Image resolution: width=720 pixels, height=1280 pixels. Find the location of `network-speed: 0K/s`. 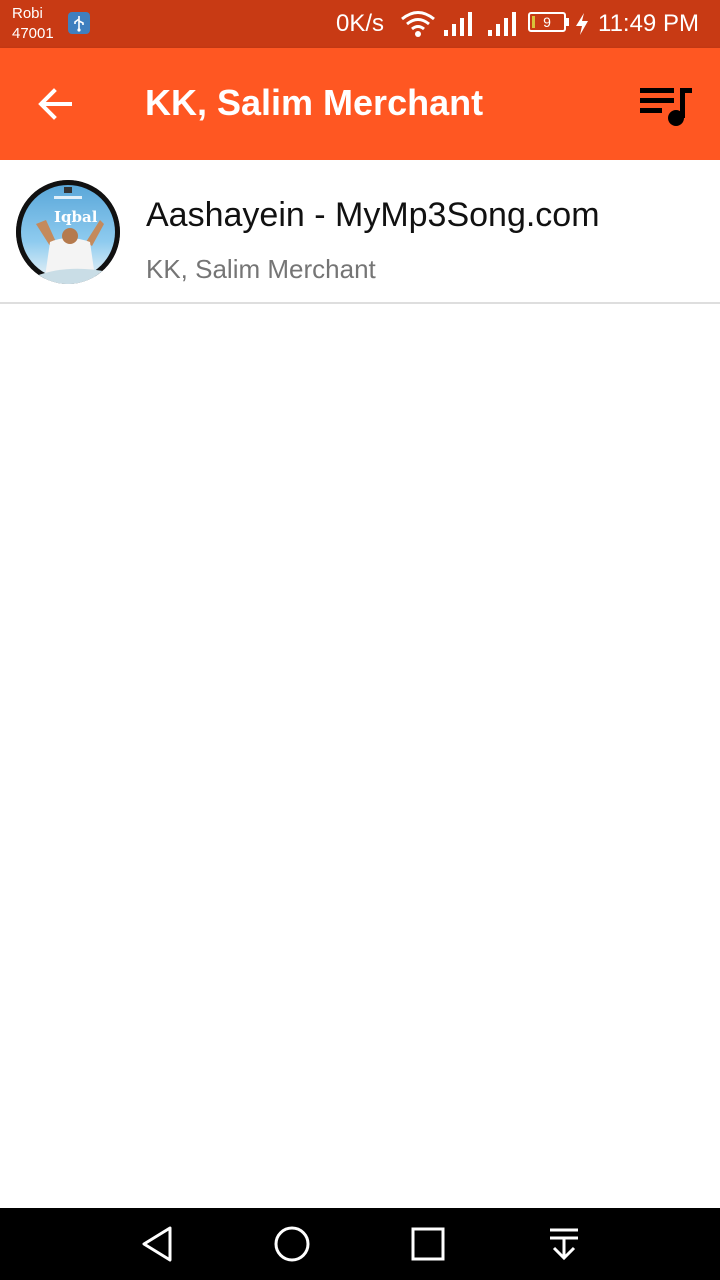

network-speed: 0K/s is located at coordinates (360, 23).